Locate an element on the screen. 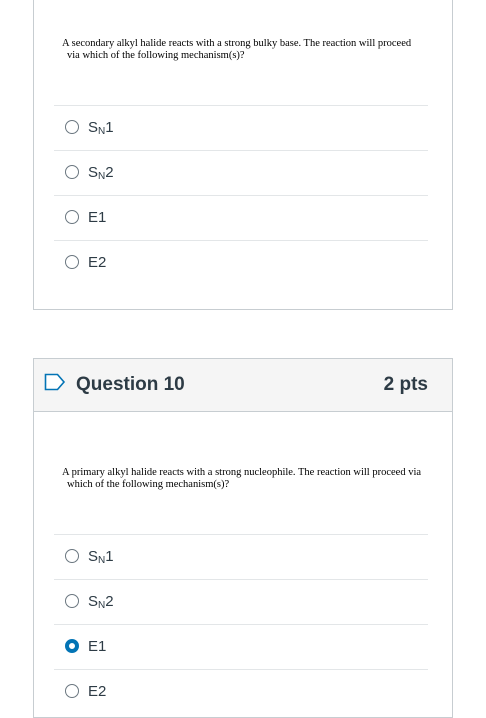 The height and width of the screenshot is (718, 486). question-header: Question 10 2 pts is located at coordinates (243, 385).